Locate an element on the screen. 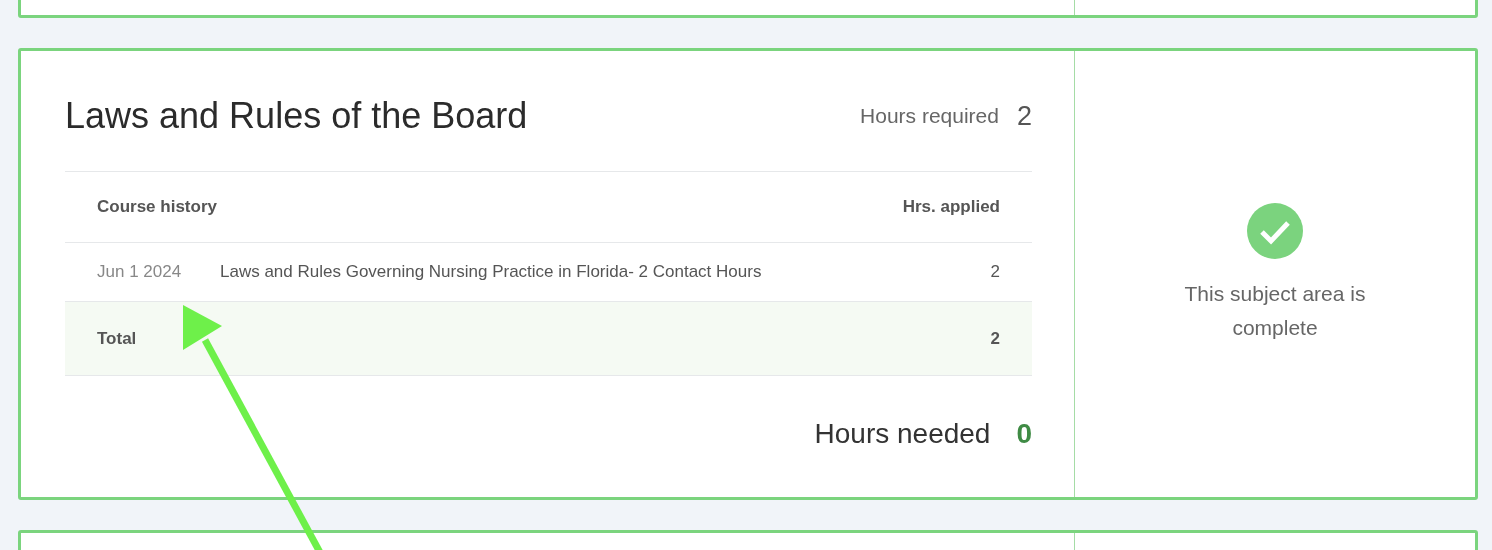 The width and height of the screenshot is (1492, 550). hours-required-label: Hours required is located at coordinates (929, 116).